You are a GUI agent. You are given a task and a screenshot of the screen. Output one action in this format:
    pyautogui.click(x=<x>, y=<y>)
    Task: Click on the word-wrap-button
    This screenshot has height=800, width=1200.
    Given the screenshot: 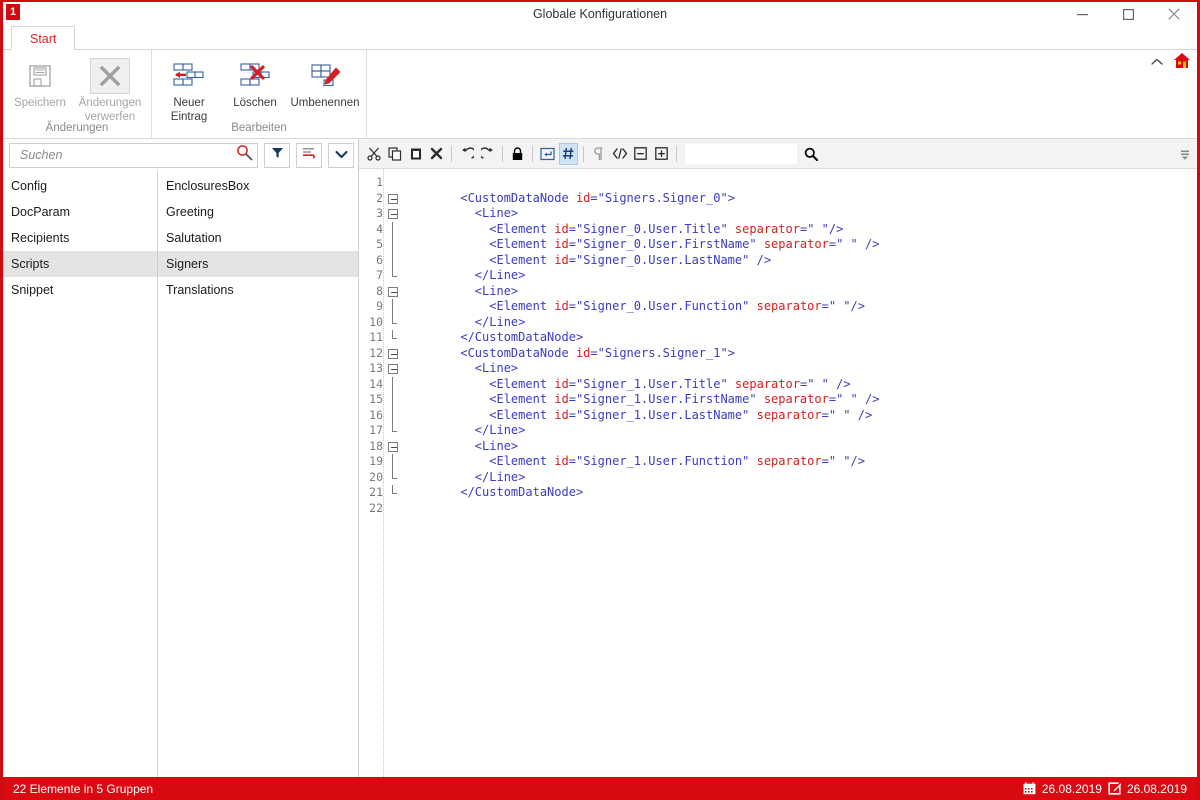 What is the action you would take?
    pyautogui.click(x=547, y=154)
    